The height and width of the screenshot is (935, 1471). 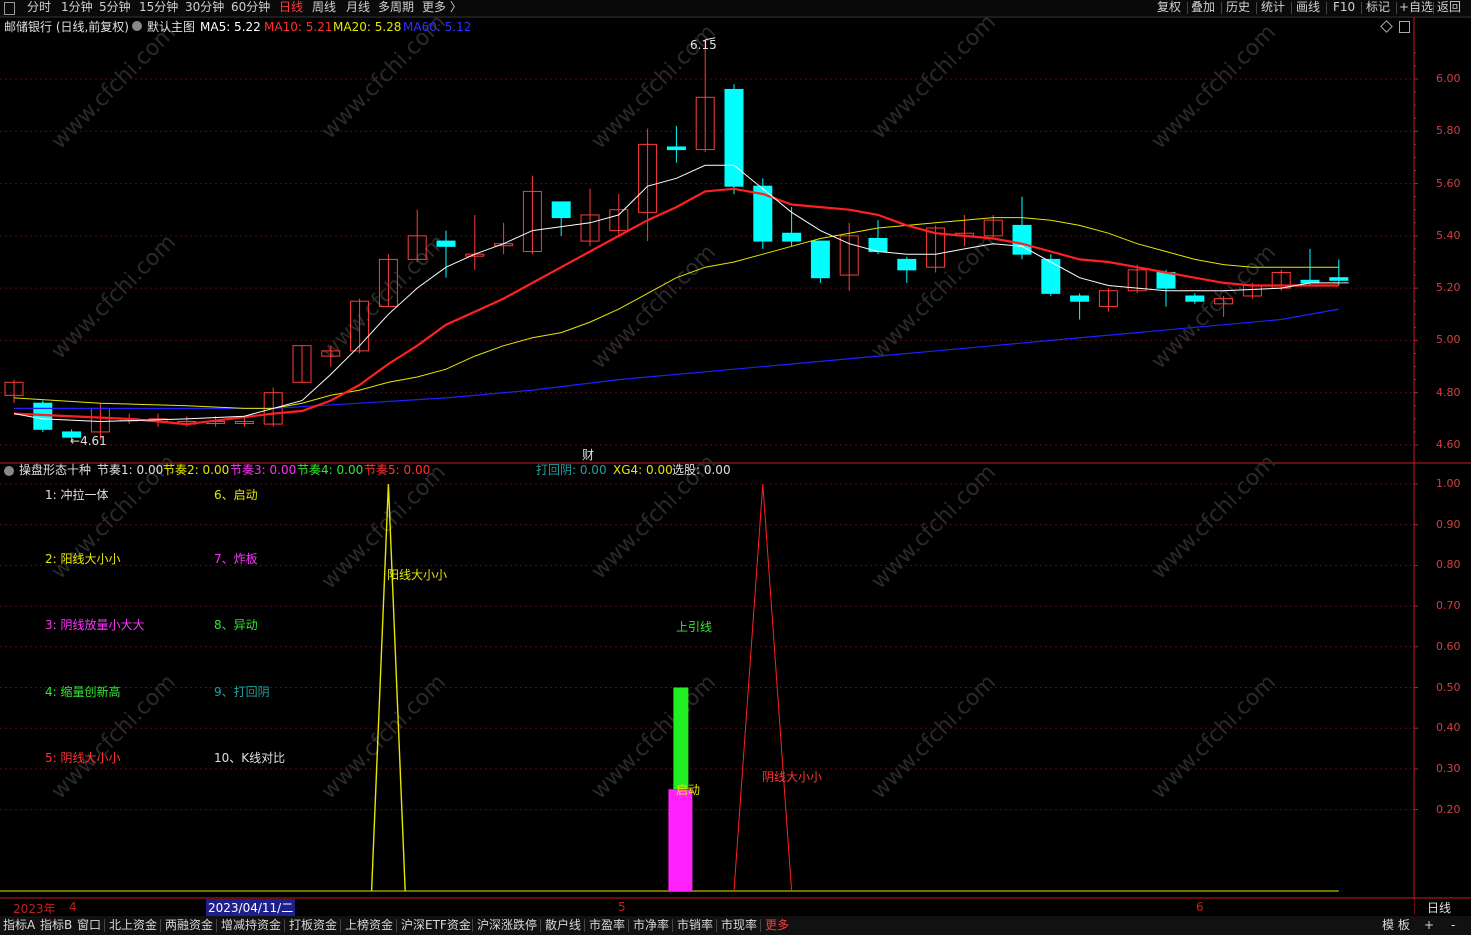 What do you see at coordinates (588, 454) in the screenshot?
I see `financial-report-marker: 财` at bounding box center [588, 454].